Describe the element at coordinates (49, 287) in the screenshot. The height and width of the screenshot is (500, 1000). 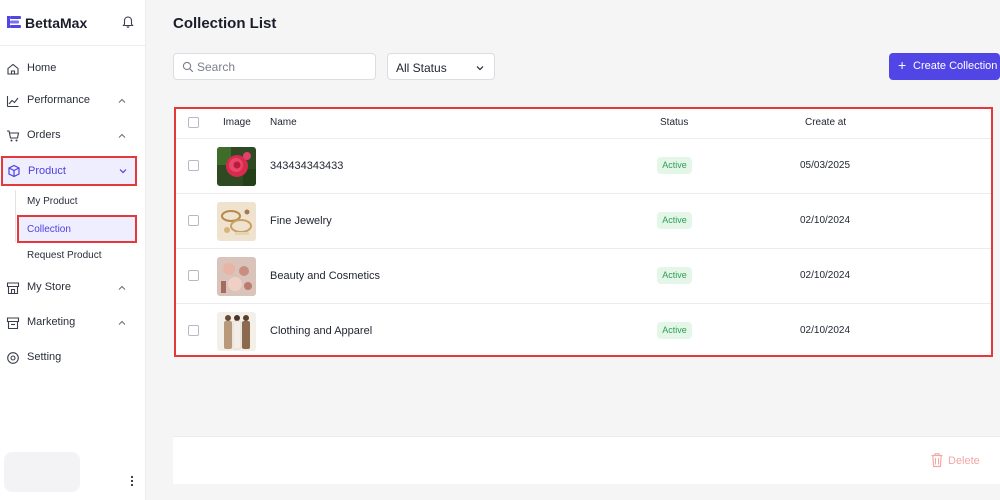
I see `sidebar-item-label: My Store` at that location.